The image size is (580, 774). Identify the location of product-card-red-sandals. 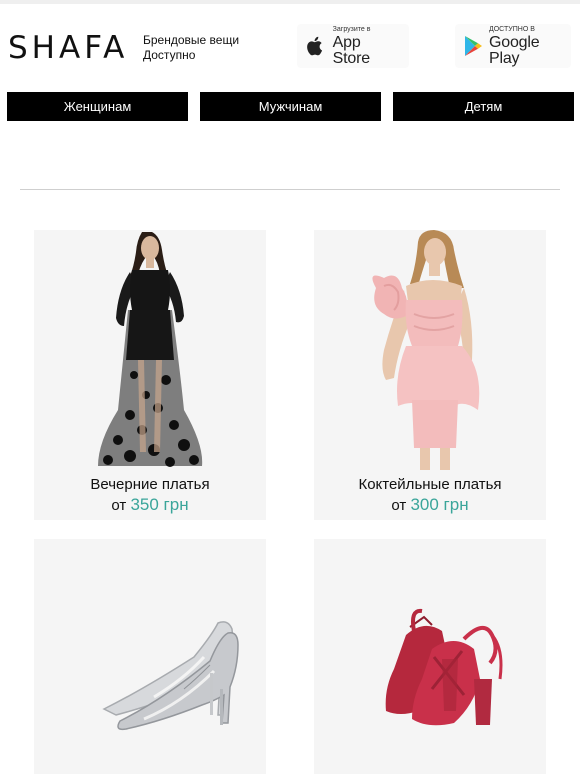
(430, 656).